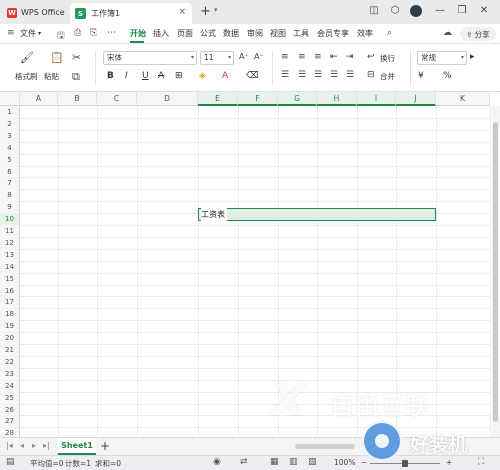 The height and width of the screenshot is (470, 500). What do you see at coordinates (10, 462) in the screenshot?
I see `sheet-icon: ▤` at bounding box center [10, 462].